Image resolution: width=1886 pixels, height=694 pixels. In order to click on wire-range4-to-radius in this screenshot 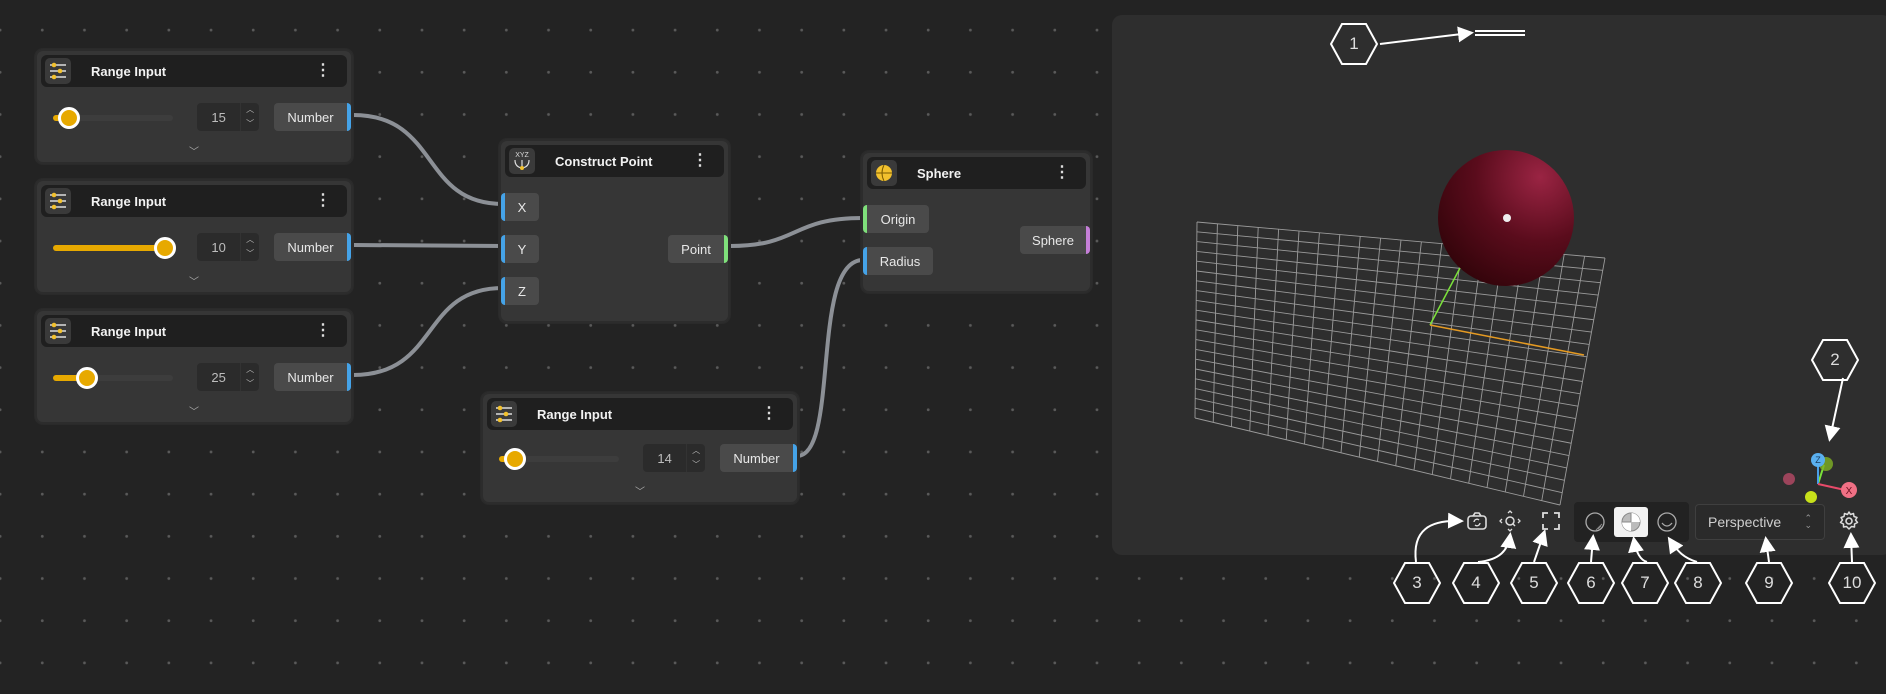, I will do `click(830, 358)`.